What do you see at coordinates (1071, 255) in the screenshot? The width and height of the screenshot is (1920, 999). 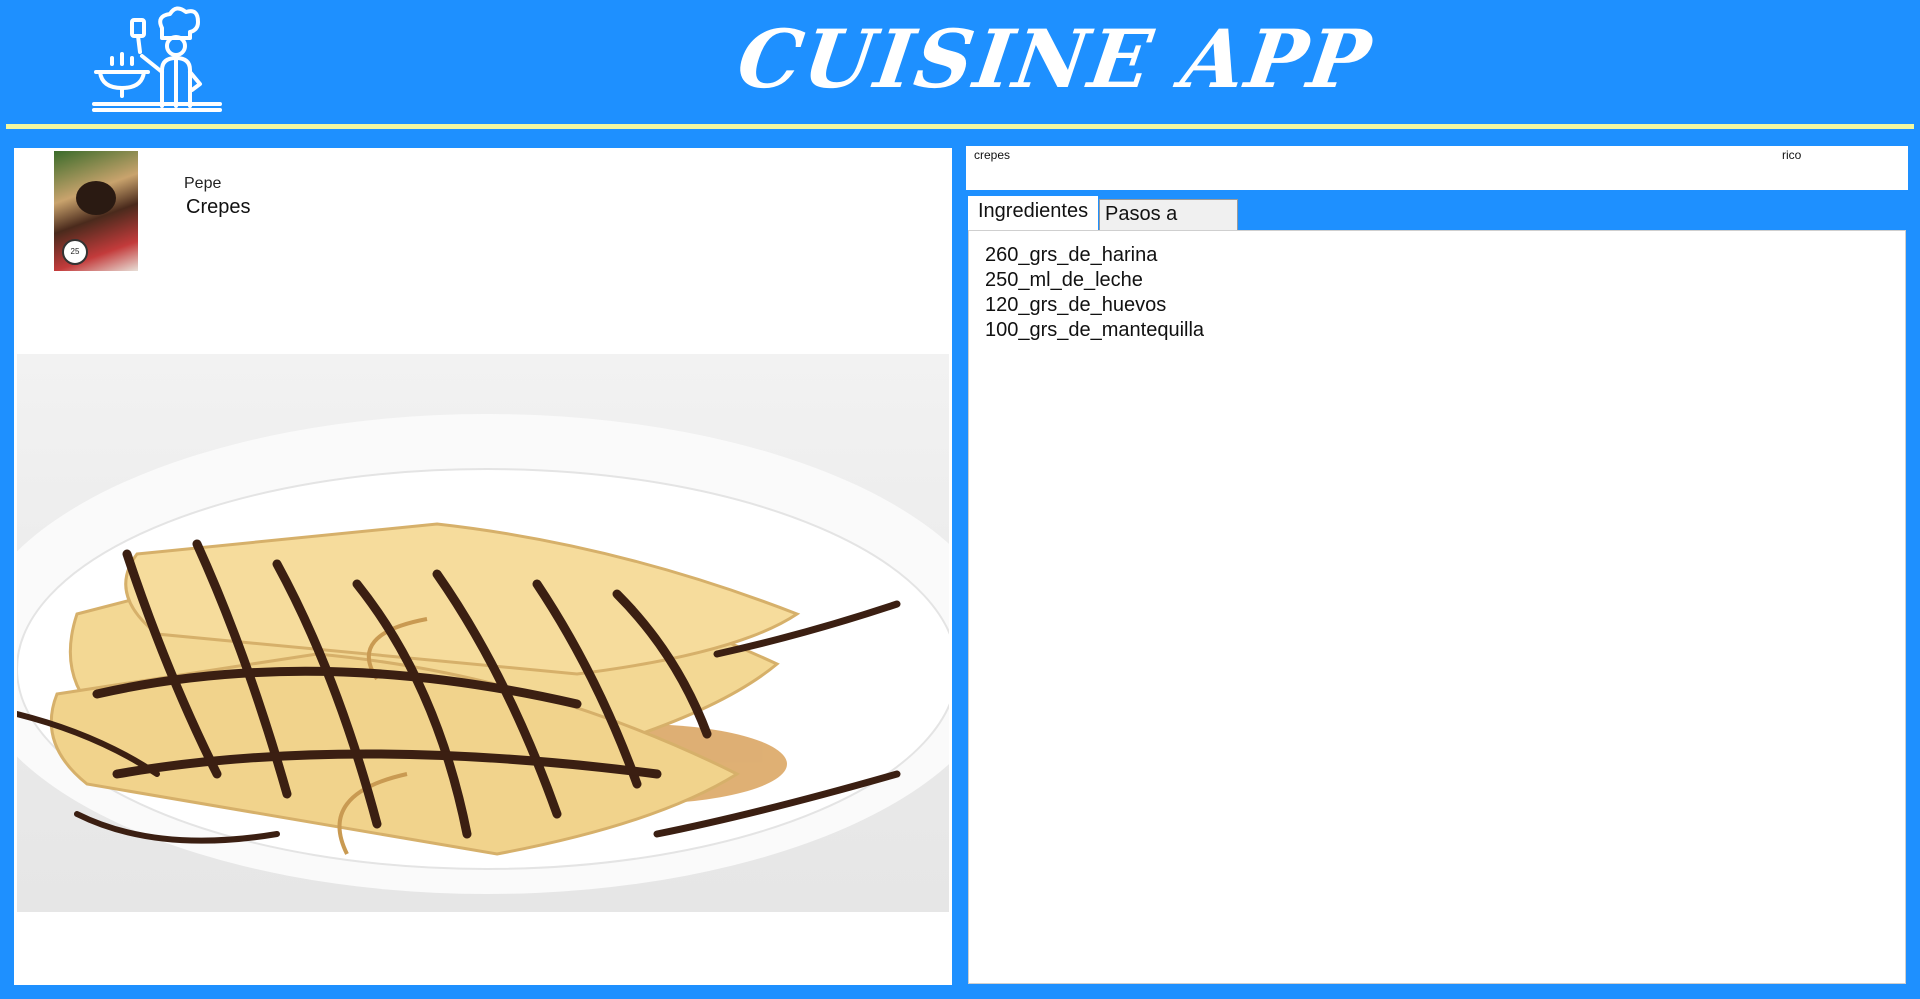 I see `ingredient-item: 260_grs_de_harina` at bounding box center [1071, 255].